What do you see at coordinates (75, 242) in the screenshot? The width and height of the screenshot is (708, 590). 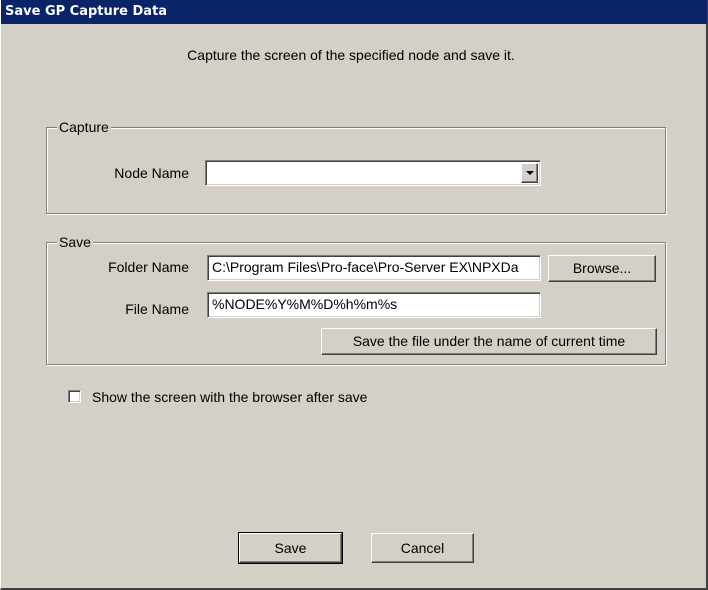 I see `save-group-legend: Save` at bounding box center [75, 242].